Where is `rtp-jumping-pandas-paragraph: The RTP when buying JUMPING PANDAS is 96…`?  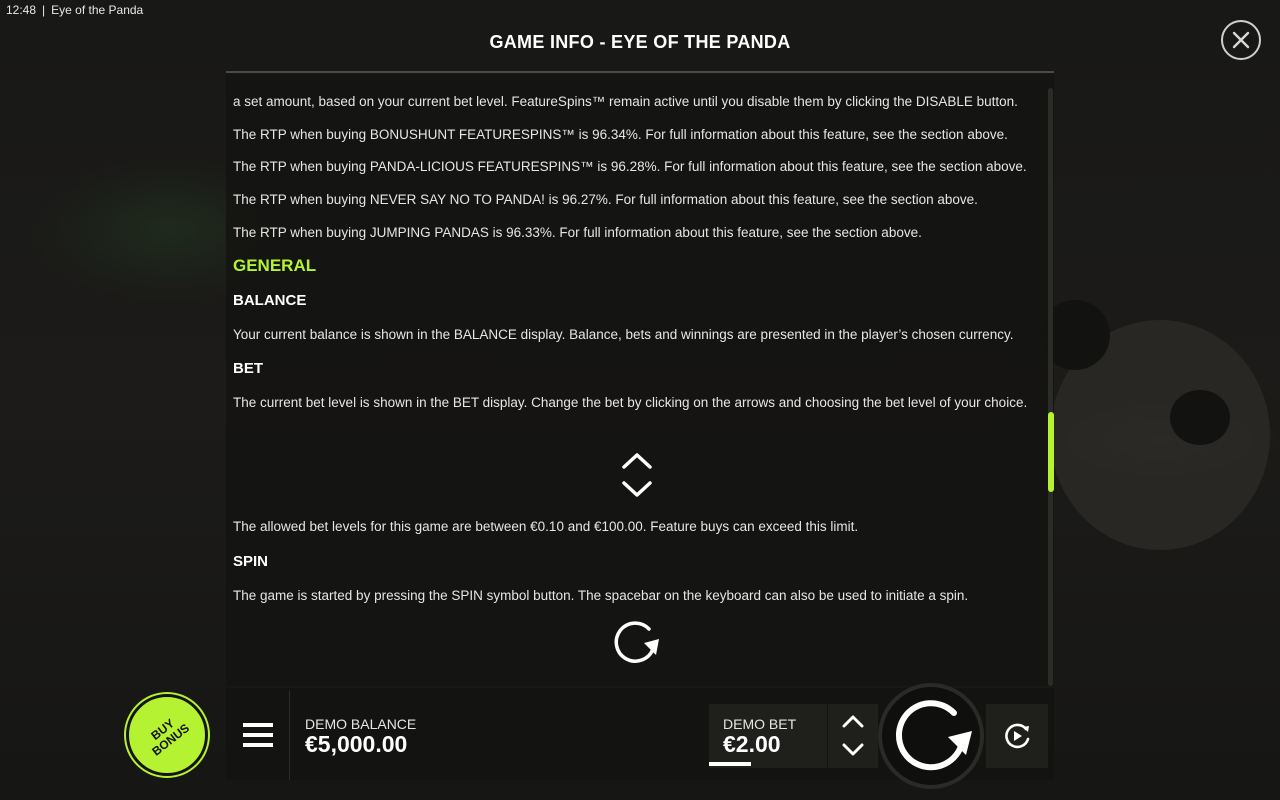 rtp-jumping-pandas-paragraph: The RTP when buying JUMPING PANDAS is 96… is located at coordinates (577, 232).